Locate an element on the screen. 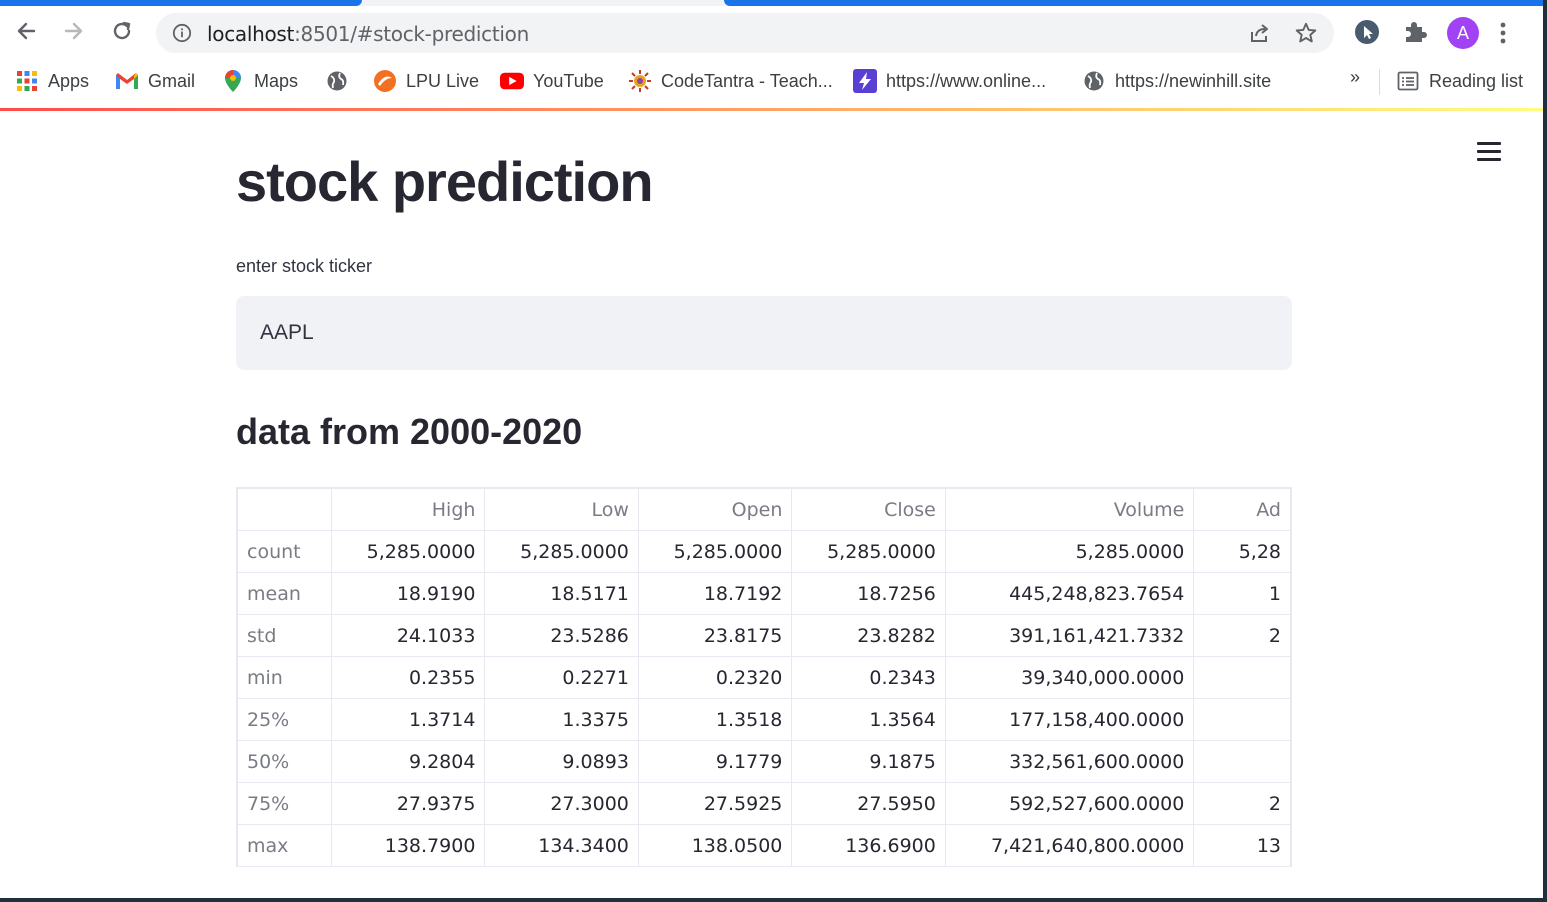 Image resolution: width=1547 pixels, height=902 pixels. url-text: localhost:8501/#stock-prediction is located at coordinates (368, 34).